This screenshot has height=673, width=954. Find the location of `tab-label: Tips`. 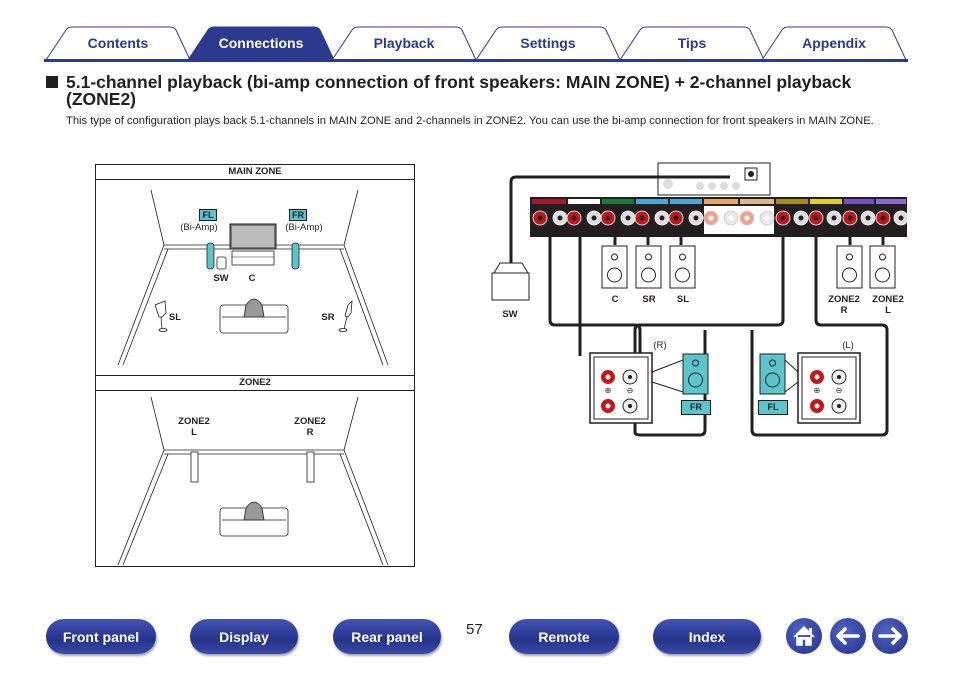

tab-label: Tips is located at coordinates (692, 43).